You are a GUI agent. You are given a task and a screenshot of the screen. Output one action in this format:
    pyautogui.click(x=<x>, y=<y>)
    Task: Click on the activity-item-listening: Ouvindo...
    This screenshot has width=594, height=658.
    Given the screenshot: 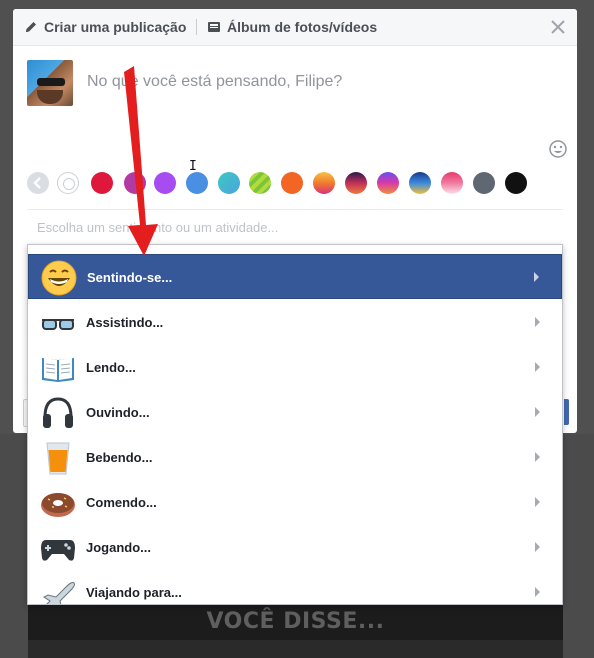 What is the action you would take?
    pyautogui.click(x=295, y=412)
    